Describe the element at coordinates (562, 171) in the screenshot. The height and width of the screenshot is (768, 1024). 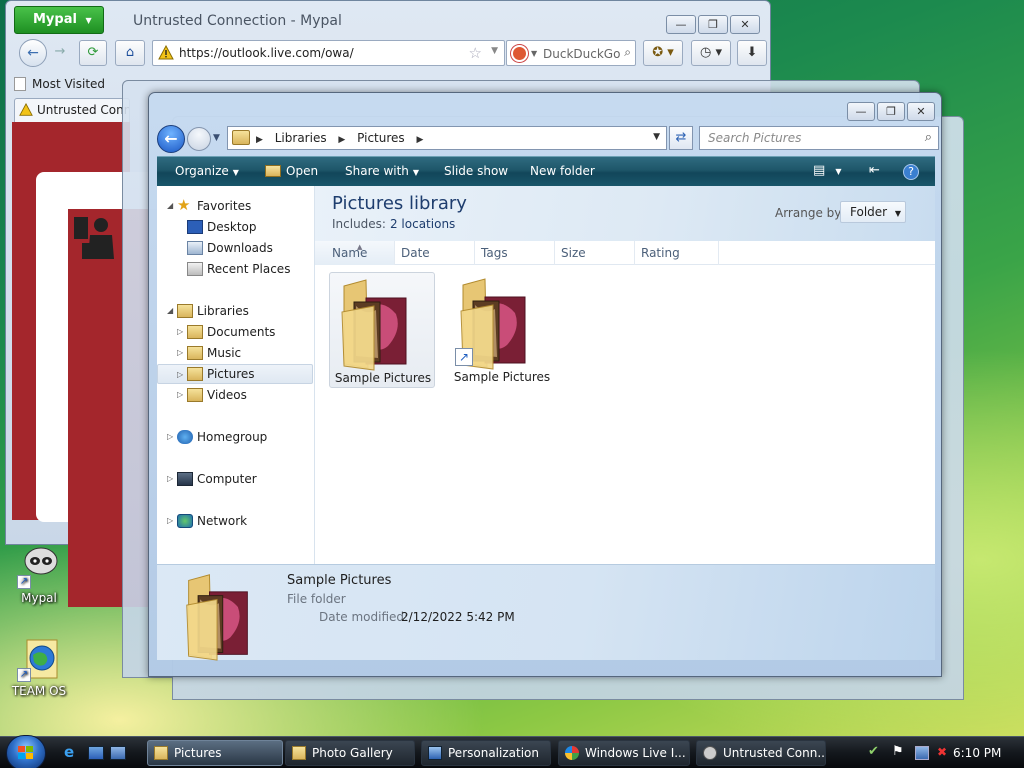
I see `new-folder-button: New folder` at that location.